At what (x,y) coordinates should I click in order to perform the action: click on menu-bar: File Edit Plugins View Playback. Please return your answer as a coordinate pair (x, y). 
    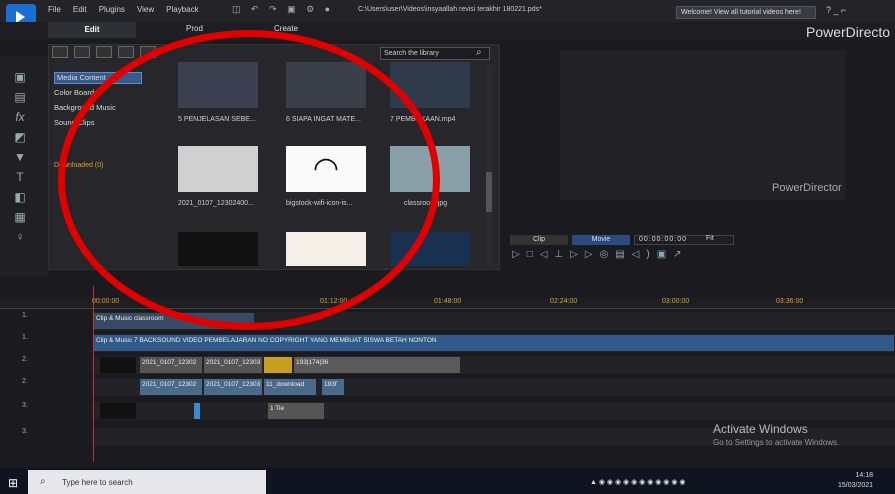
    Looking at the image, I should click on (123, 9).